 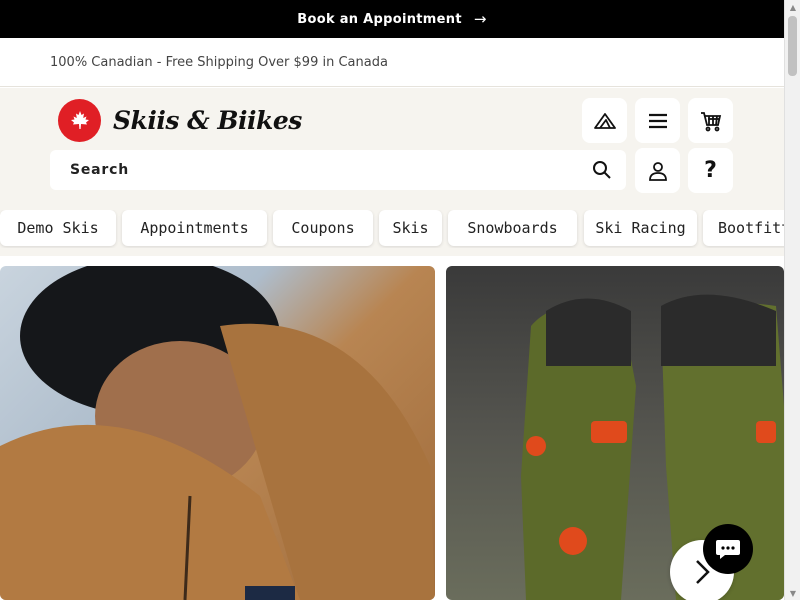 I want to click on category-demo-skis: Demo Skis, so click(x=58, y=228).